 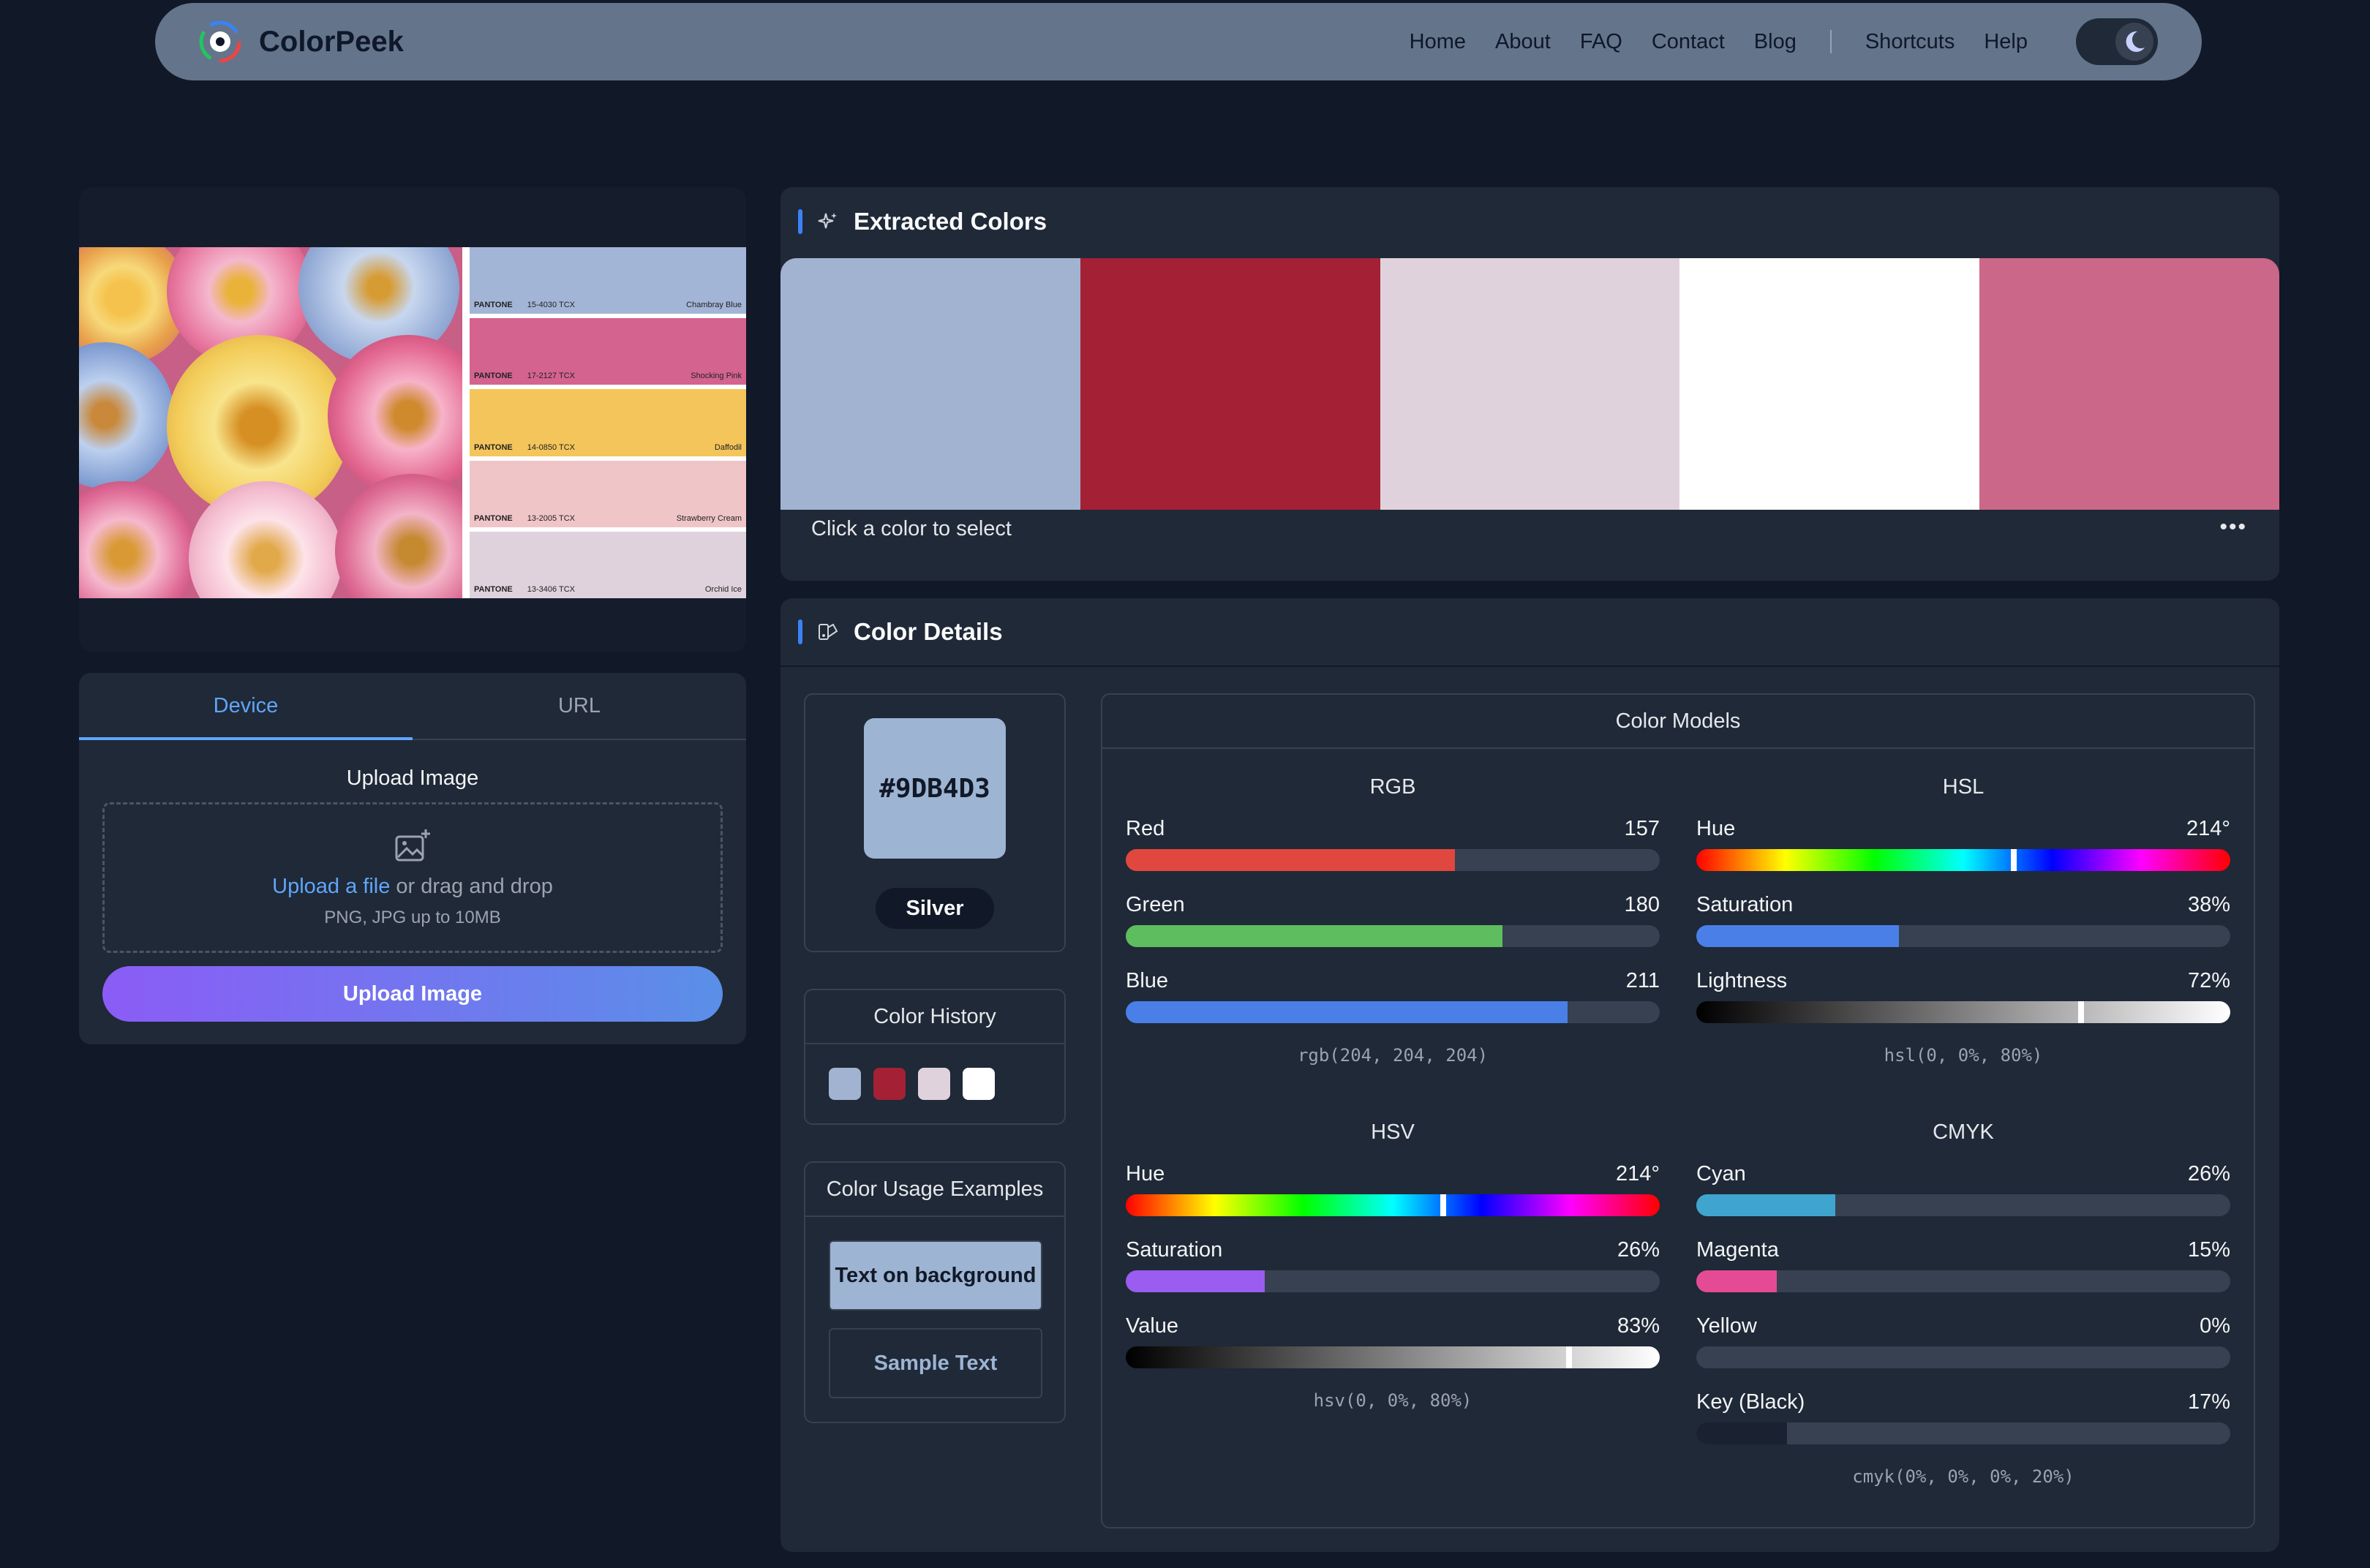 I want to click on history-title: Color History, so click(x=934, y=1017).